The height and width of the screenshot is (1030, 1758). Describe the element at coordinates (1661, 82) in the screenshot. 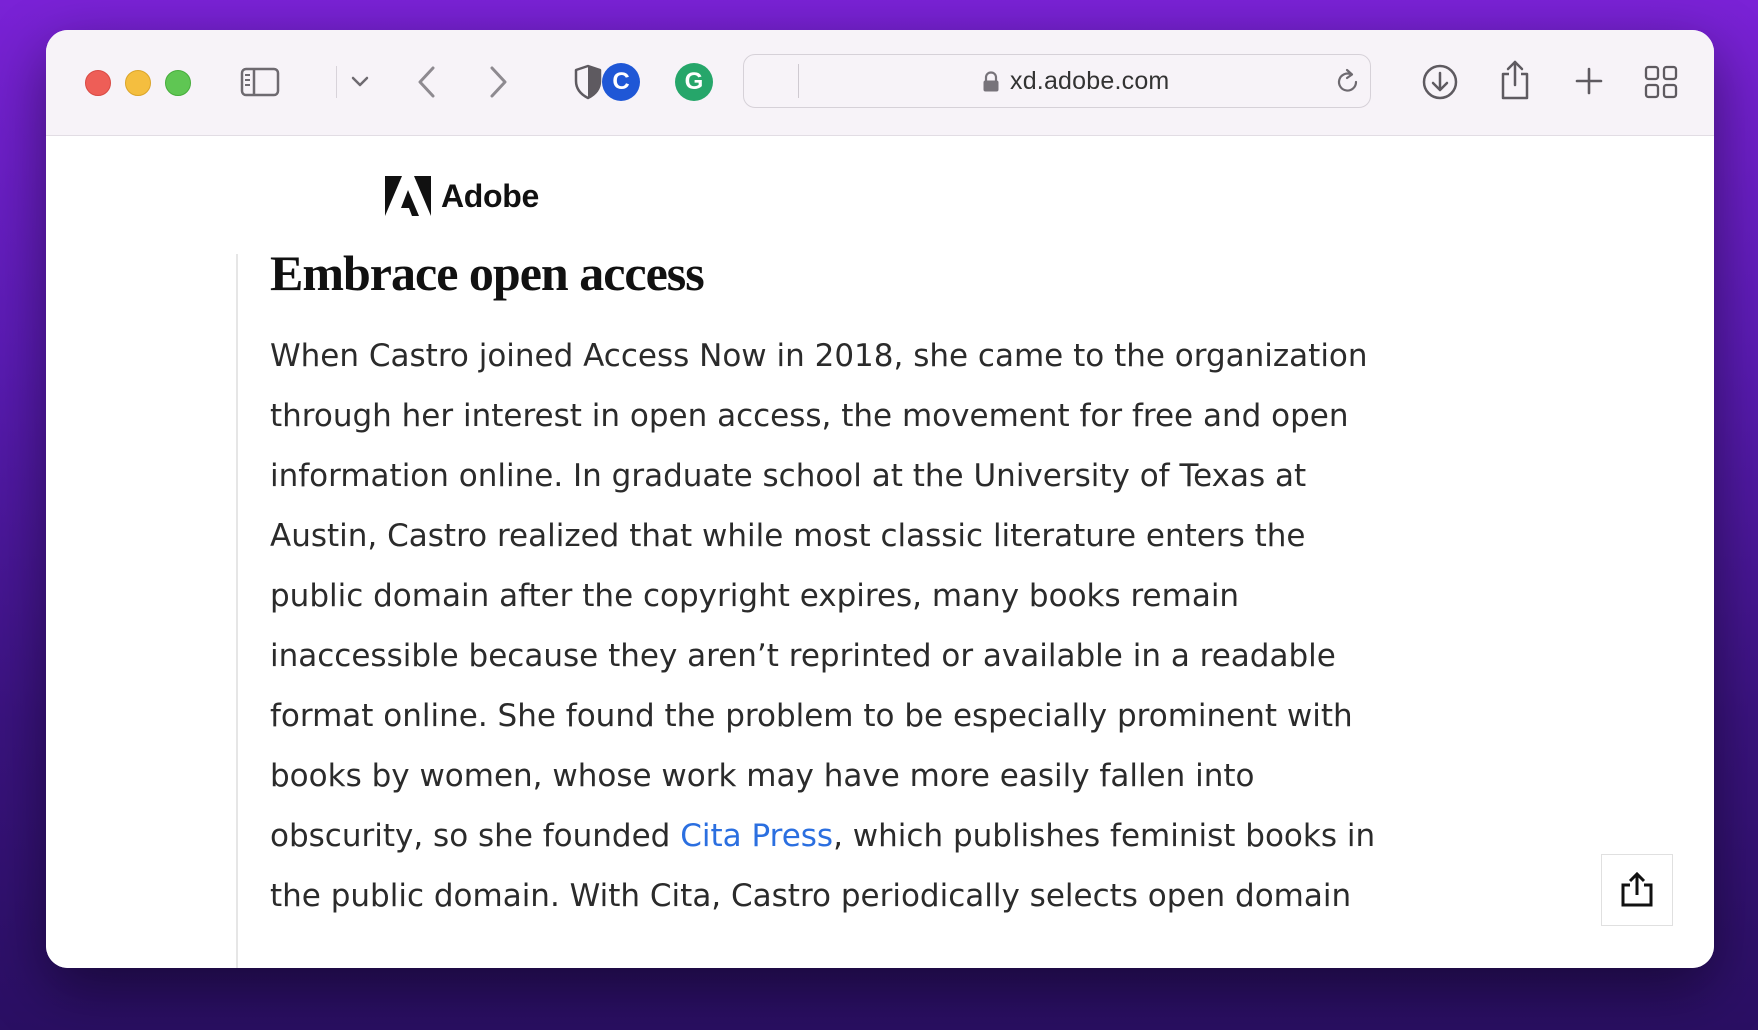

I see `tab-overview-icon` at that location.